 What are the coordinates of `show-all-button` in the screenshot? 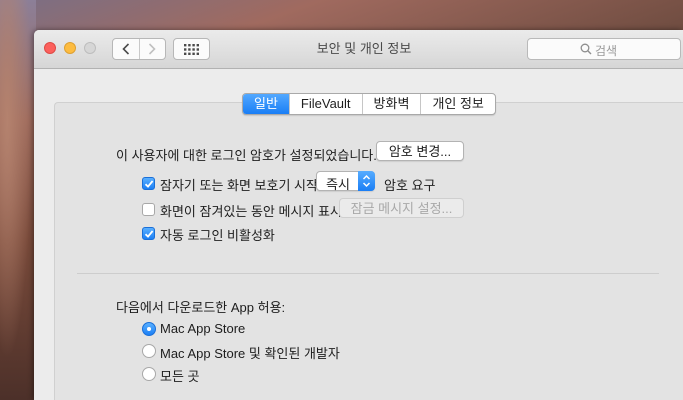 It's located at (191, 49).